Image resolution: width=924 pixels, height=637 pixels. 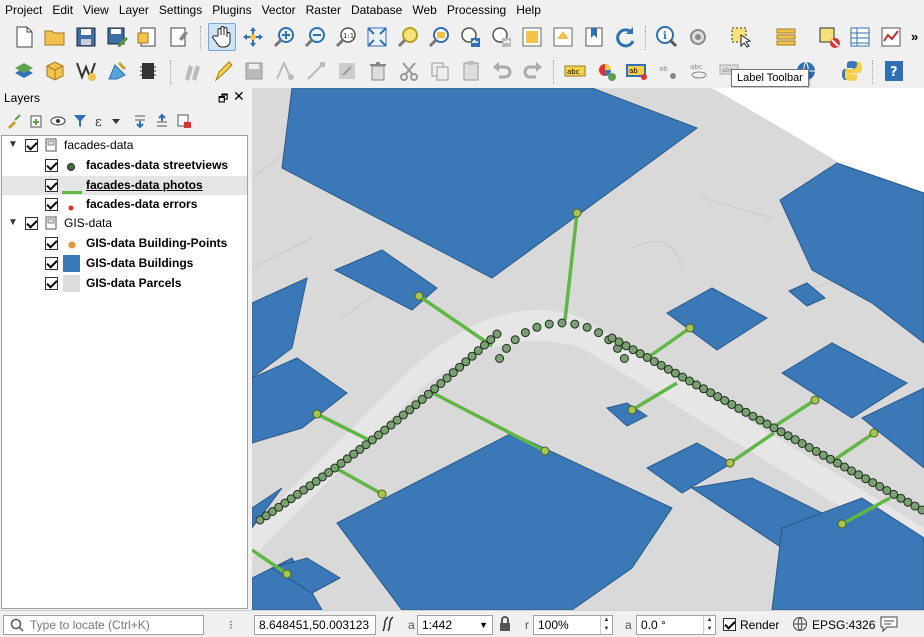 What do you see at coordinates (117, 37) in the screenshot?
I see `save-as-icon` at bounding box center [117, 37].